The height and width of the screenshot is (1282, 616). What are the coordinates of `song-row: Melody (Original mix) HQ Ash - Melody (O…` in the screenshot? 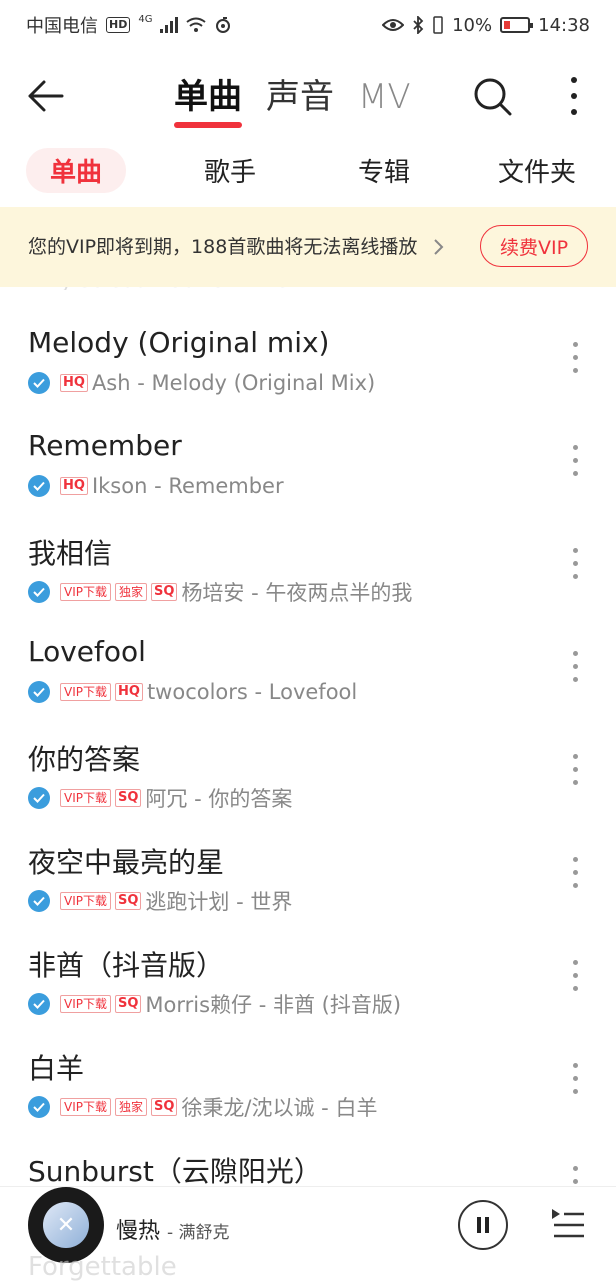 It's located at (308, 371).